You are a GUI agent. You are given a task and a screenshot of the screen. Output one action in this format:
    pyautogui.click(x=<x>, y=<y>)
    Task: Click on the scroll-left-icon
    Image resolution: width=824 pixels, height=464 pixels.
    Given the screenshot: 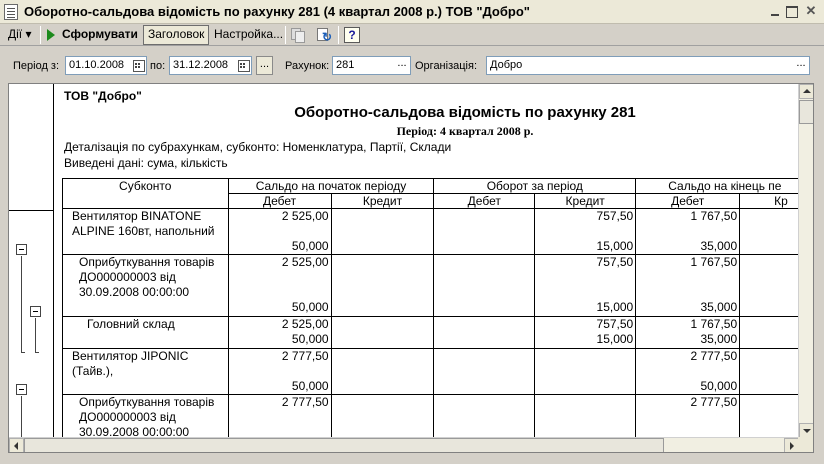 What is the action you would take?
    pyautogui.click(x=16, y=445)
    